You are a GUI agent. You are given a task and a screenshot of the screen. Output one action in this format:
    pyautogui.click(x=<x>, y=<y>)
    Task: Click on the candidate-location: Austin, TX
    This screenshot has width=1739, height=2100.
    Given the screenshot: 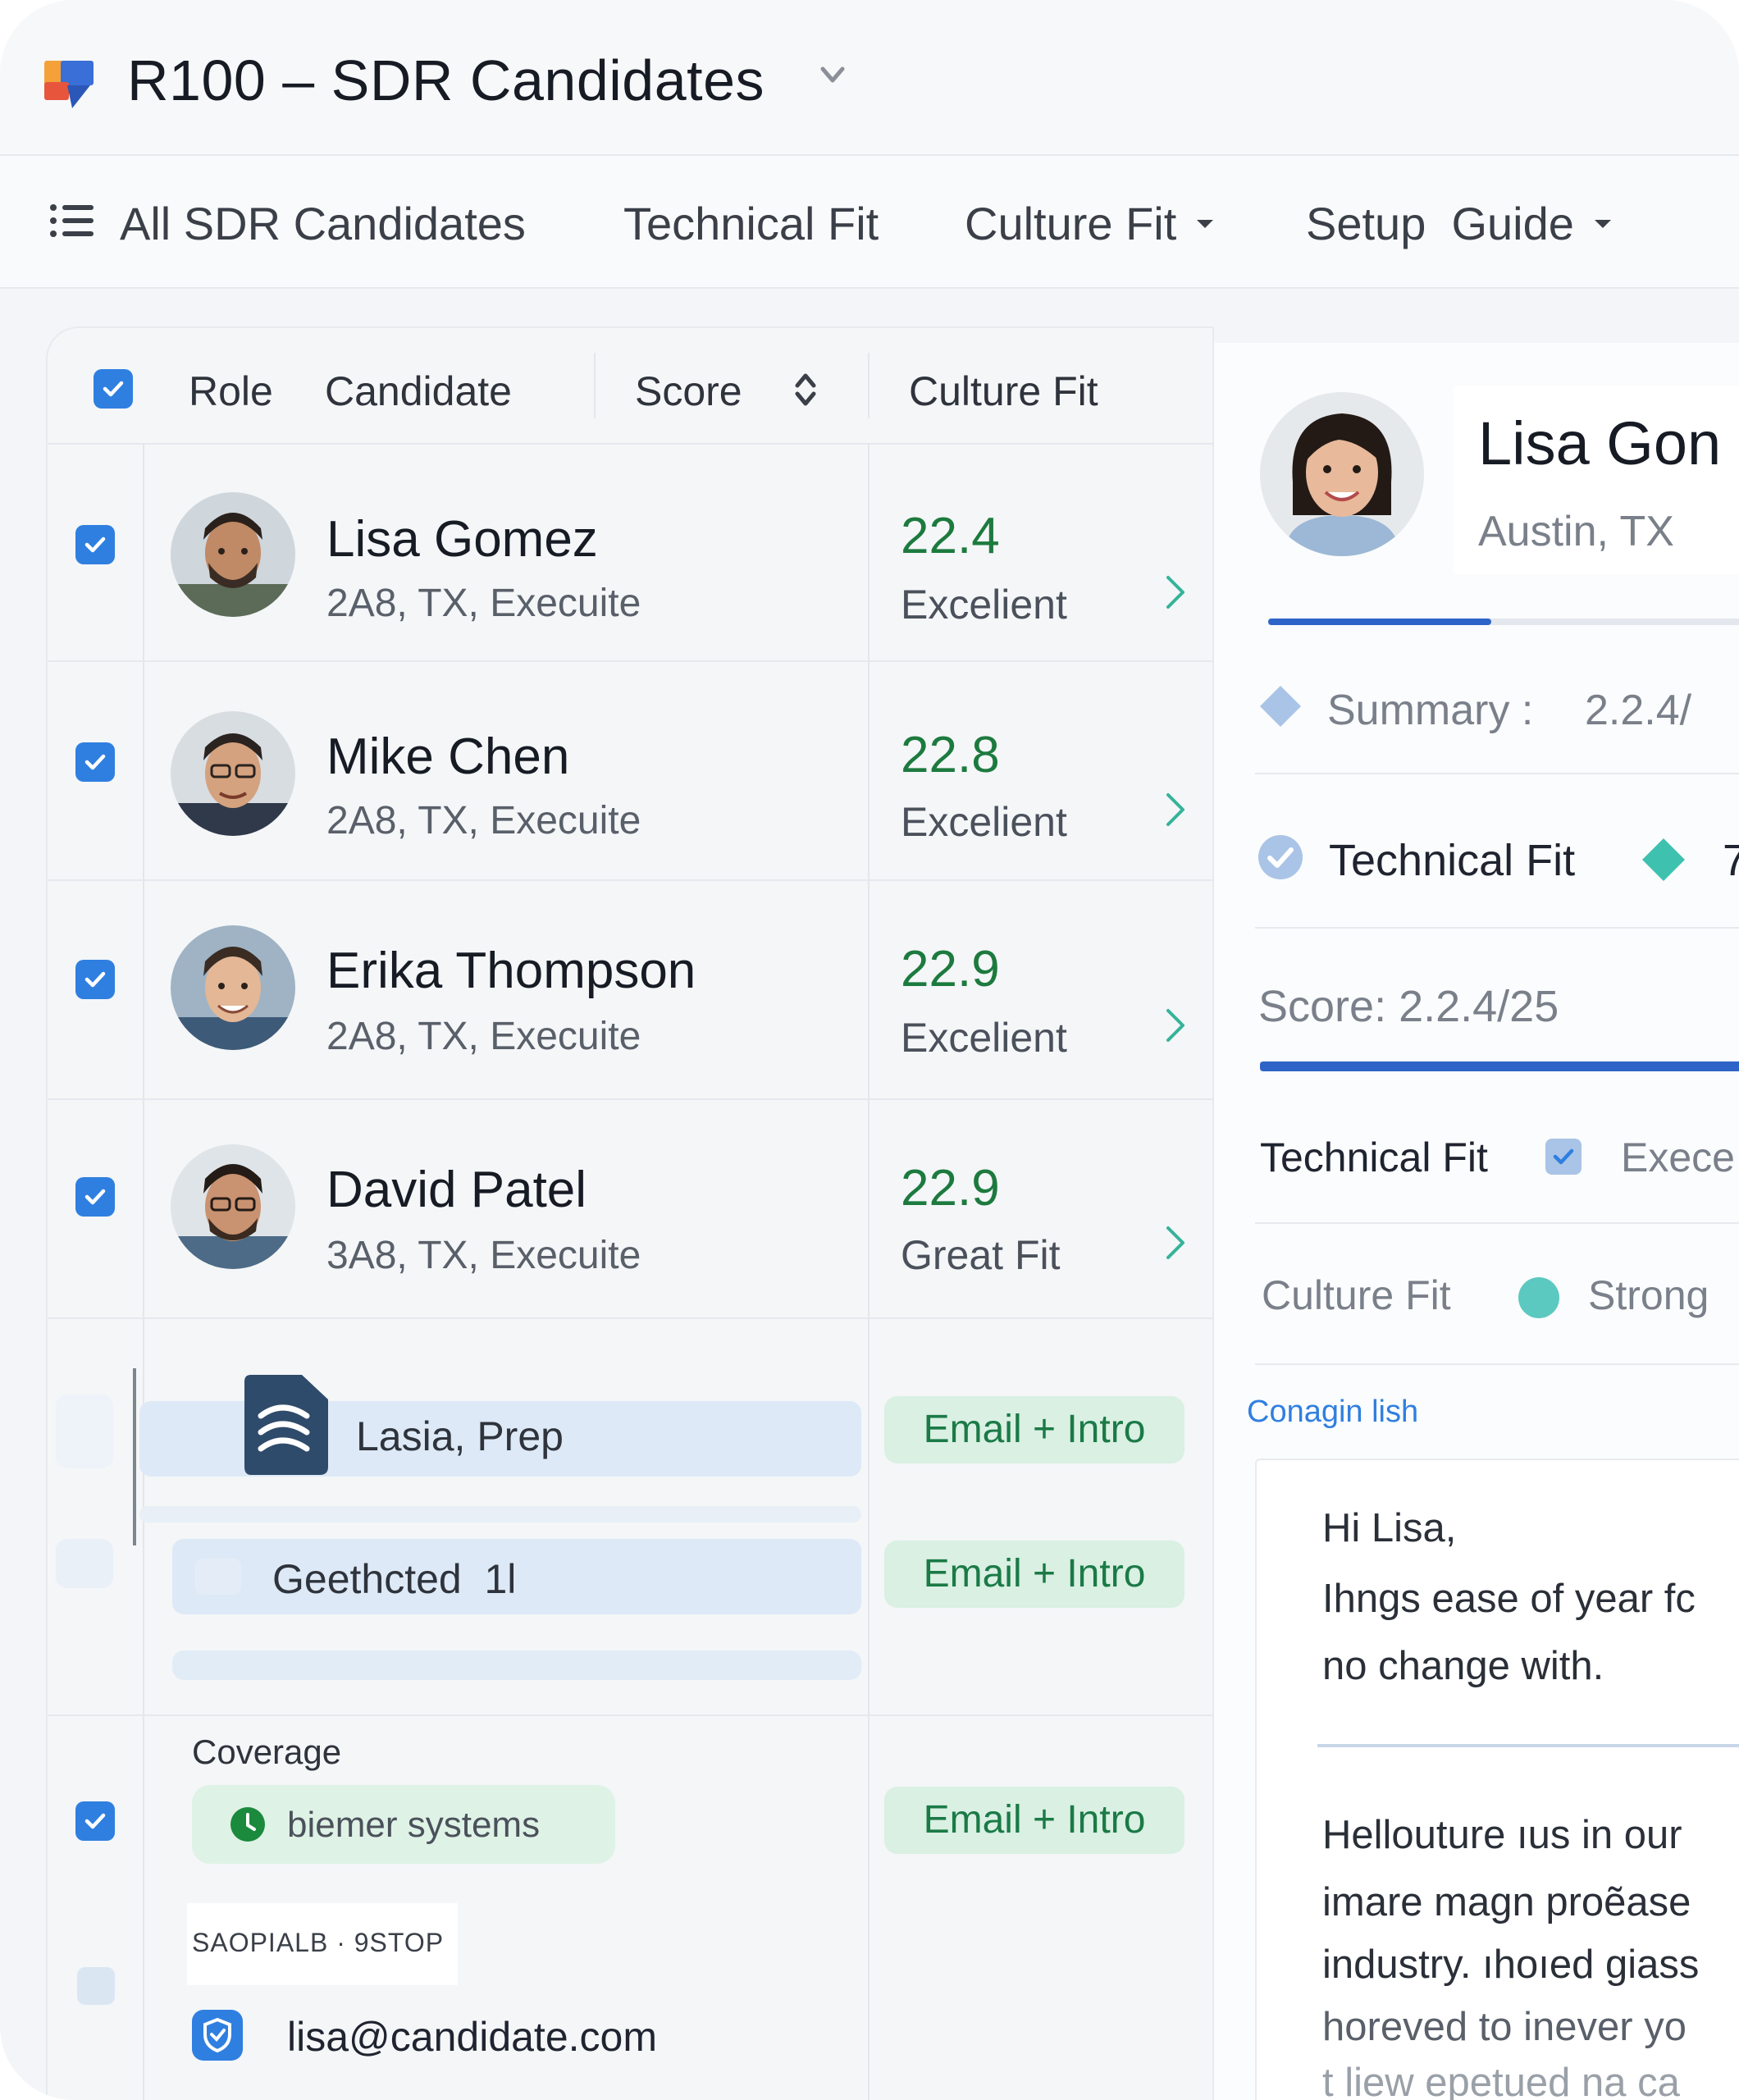 What is the action you would take?
    pyautogui.click(x=1576, y=532)
    